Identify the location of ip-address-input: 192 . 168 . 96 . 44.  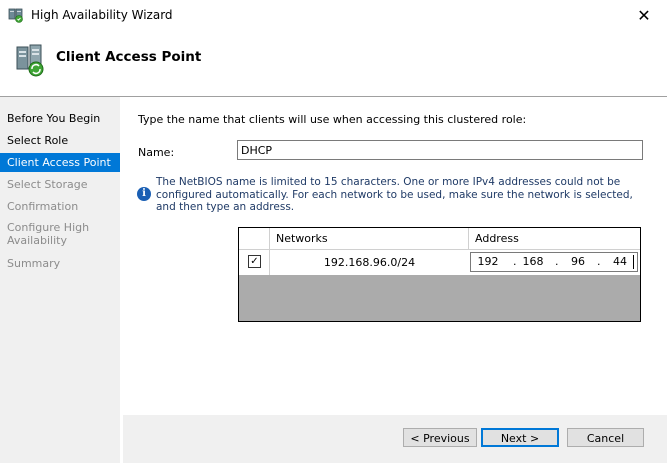
(554, 262).